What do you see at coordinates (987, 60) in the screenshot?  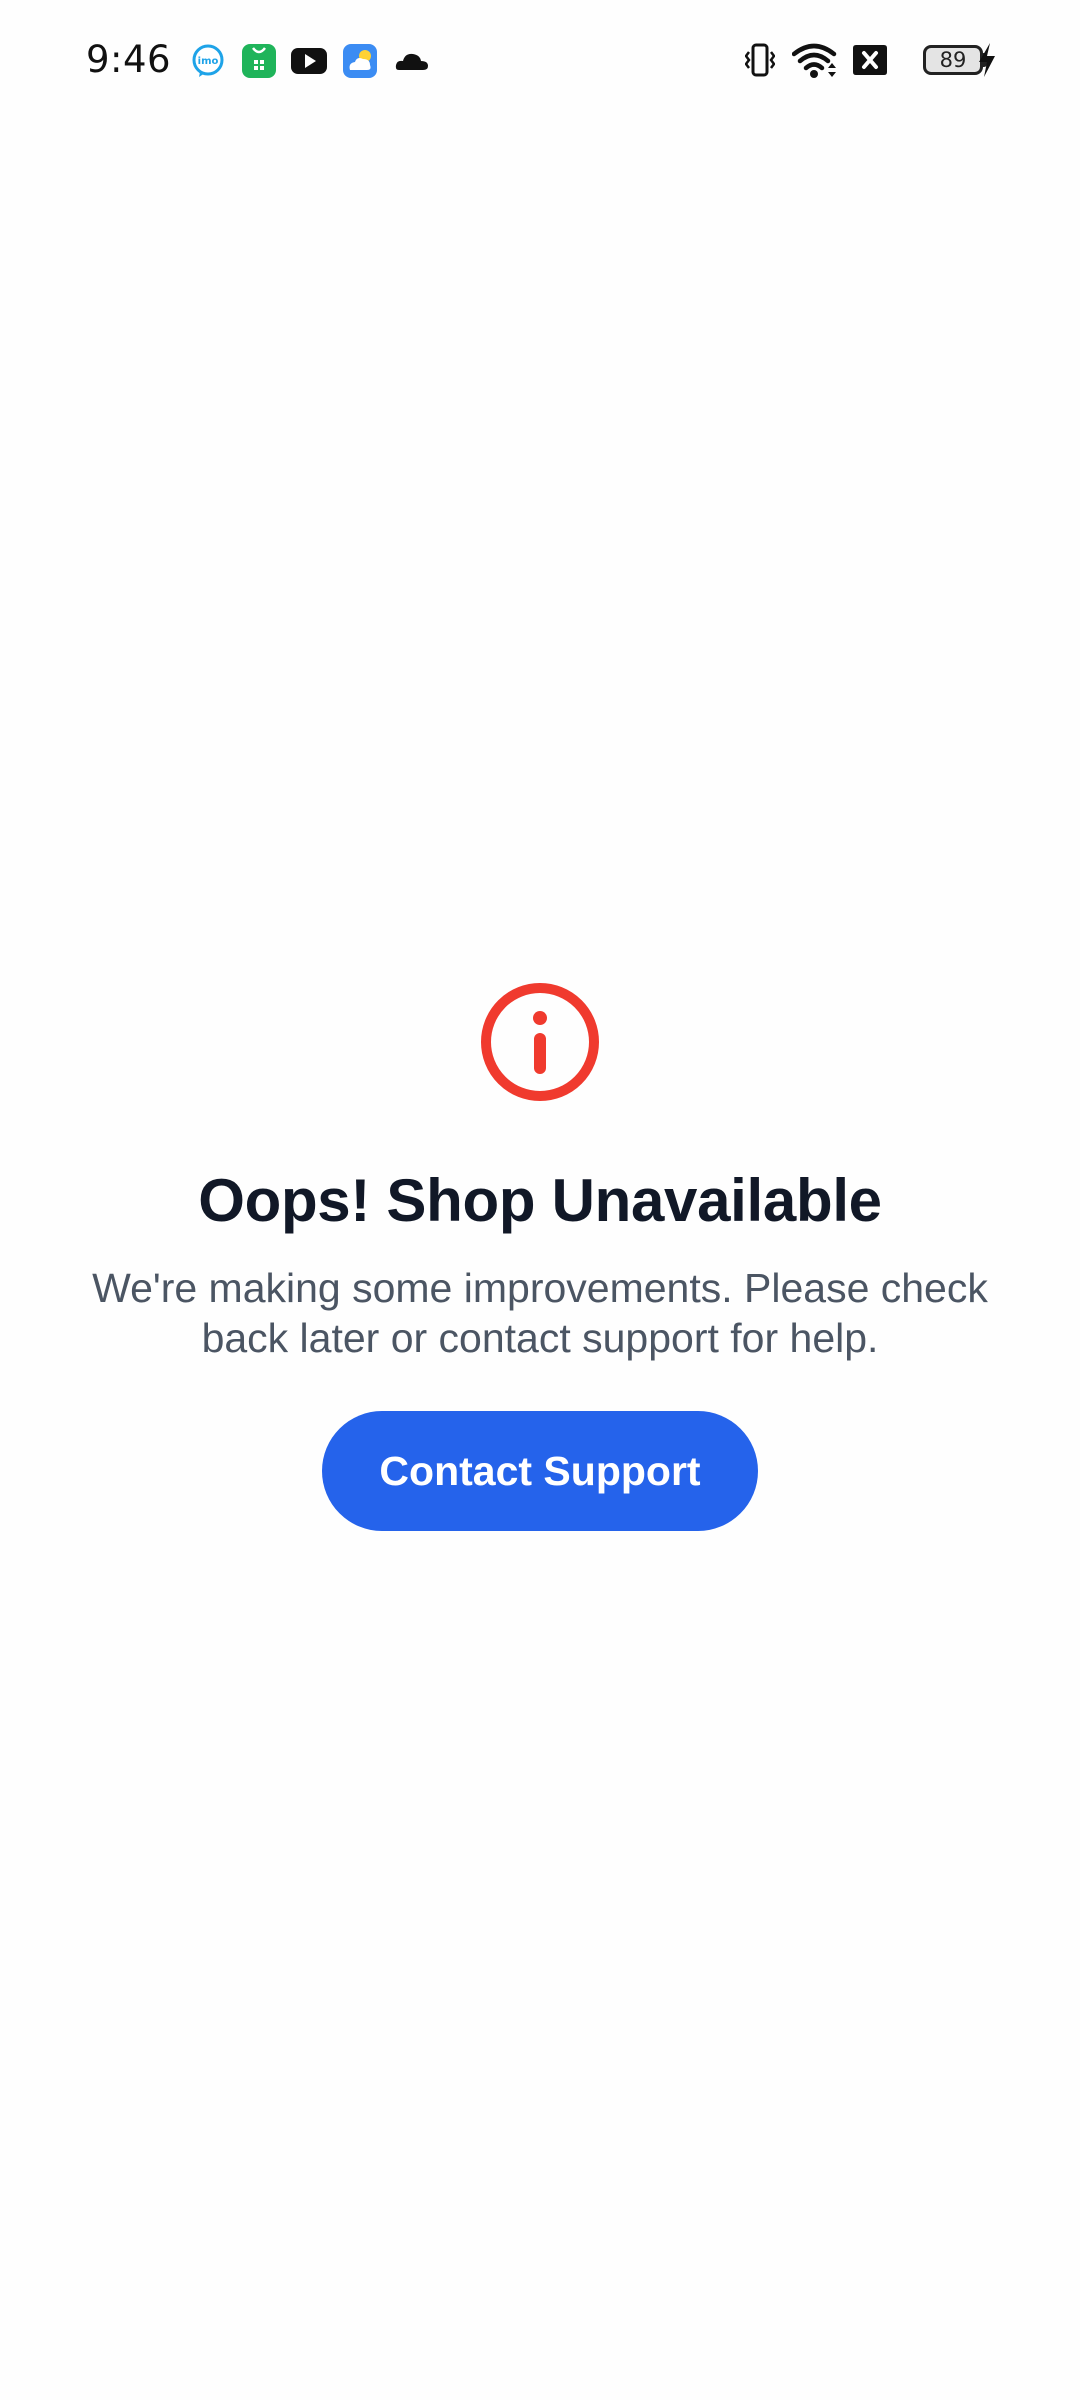 I see `charging-icon` at bounding box center [987, 60].